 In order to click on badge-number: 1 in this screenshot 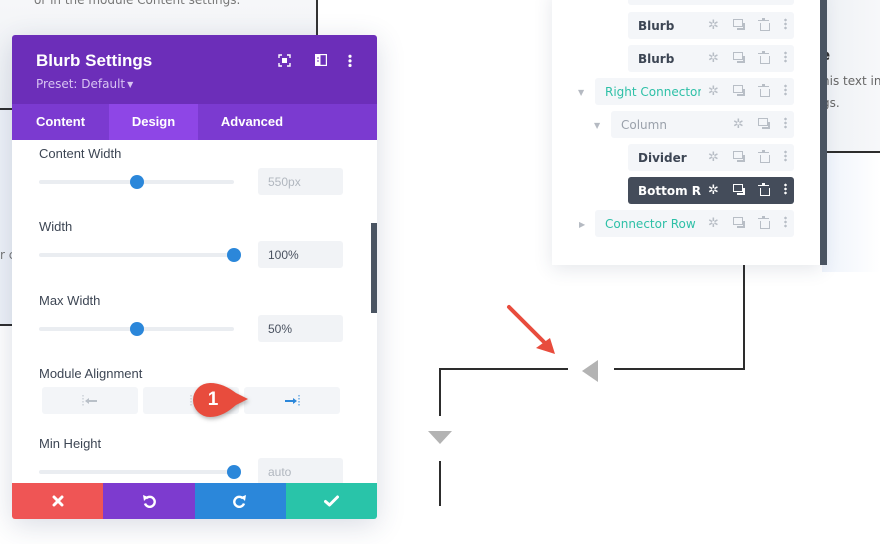, I will do `click(213, 399)`.